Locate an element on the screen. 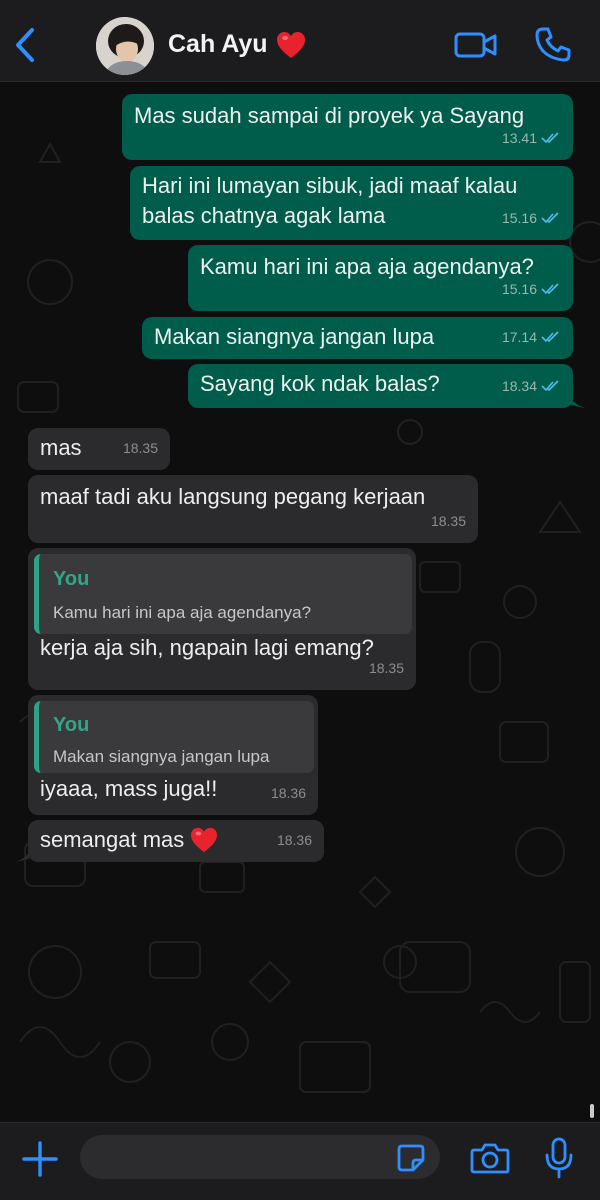 Image resolution: width=600 pixels, height=1200 pixels. message-time: 17.14 is located at coordinates (519, 337).